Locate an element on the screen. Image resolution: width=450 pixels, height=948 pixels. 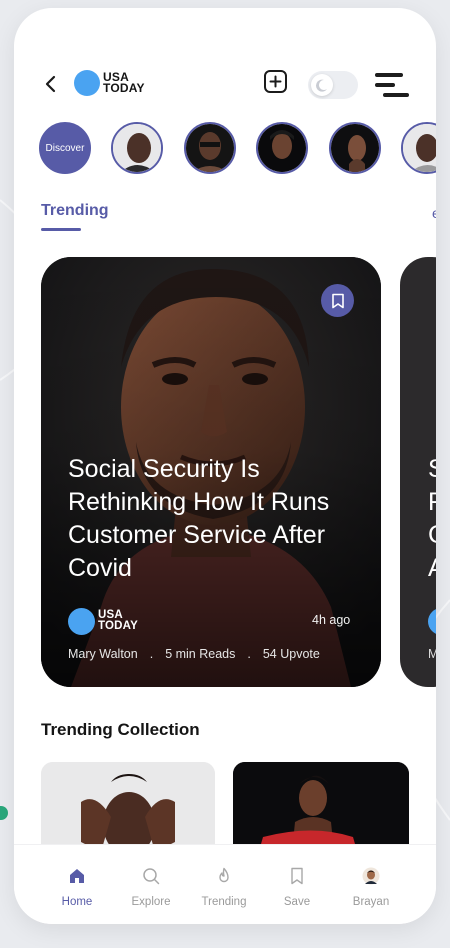
nav-profile: Brayan is located at coordinates (371, 884).